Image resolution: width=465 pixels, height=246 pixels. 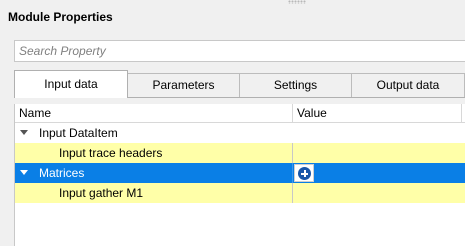 I want to click on tree-header: Name Value F, so click(x=240, y=113).